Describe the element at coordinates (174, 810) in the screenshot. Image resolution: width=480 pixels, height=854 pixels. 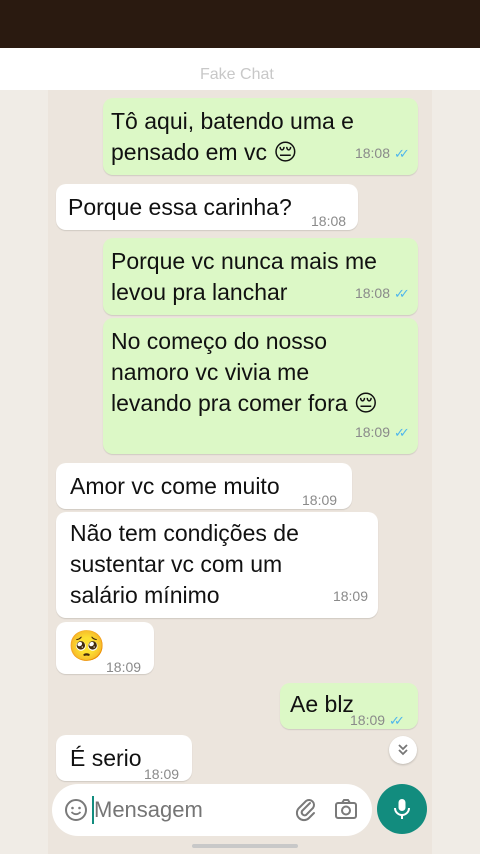
I see `message-input` at that location.